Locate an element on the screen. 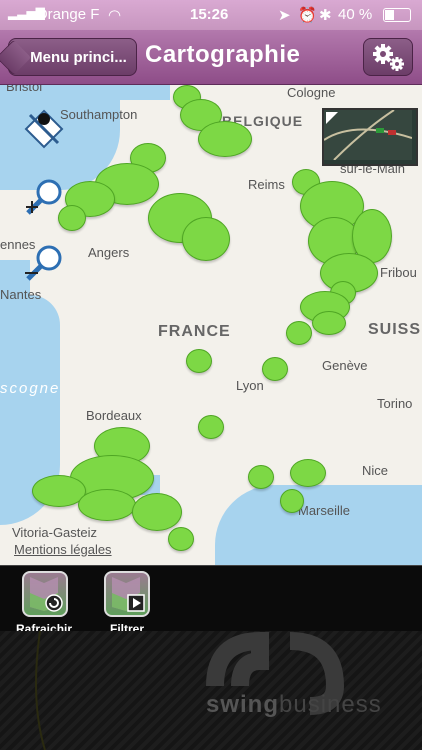  place-label: Nantes is located at coordinates (21, 294).